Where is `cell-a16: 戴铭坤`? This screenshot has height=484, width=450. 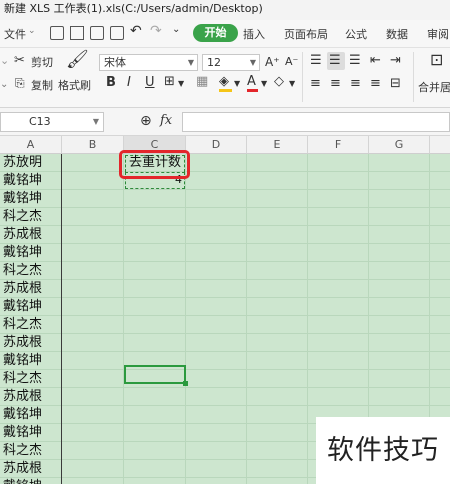 cell-a16: 戴铭坤 is located at coordinates (31, 433).